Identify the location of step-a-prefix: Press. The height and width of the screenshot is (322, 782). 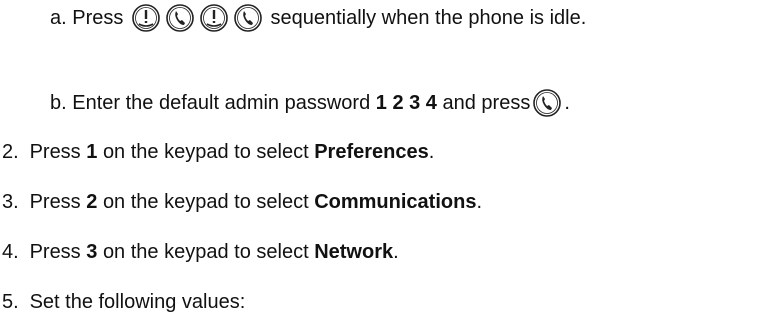
(98, 18).